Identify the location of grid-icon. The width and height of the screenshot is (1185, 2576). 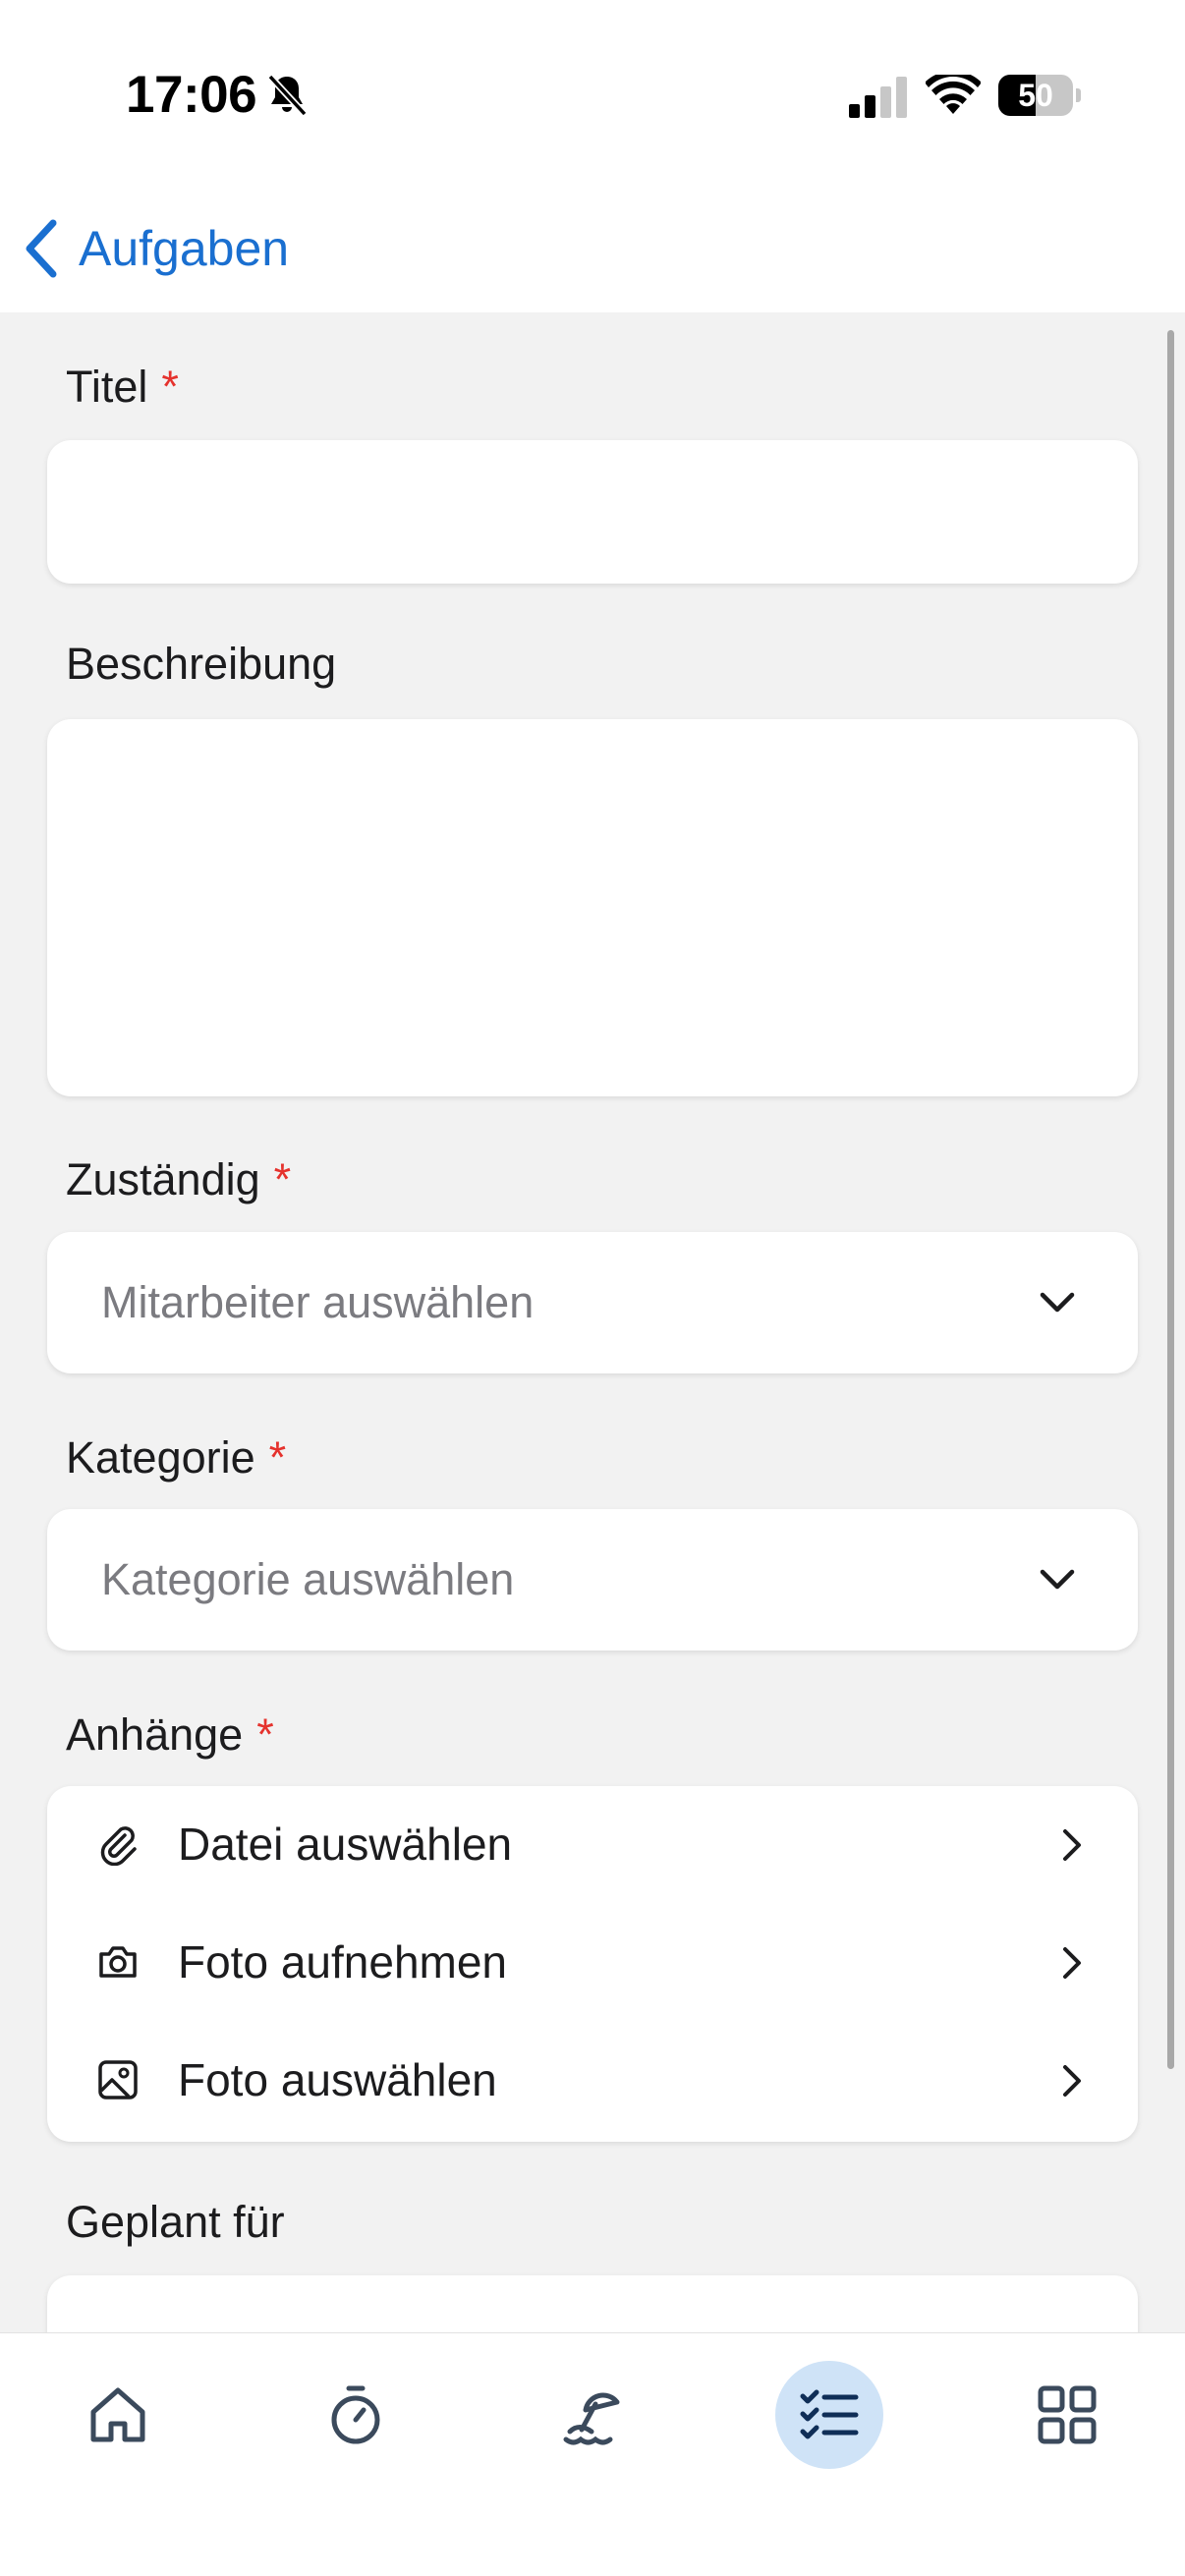
(1068, 2414).